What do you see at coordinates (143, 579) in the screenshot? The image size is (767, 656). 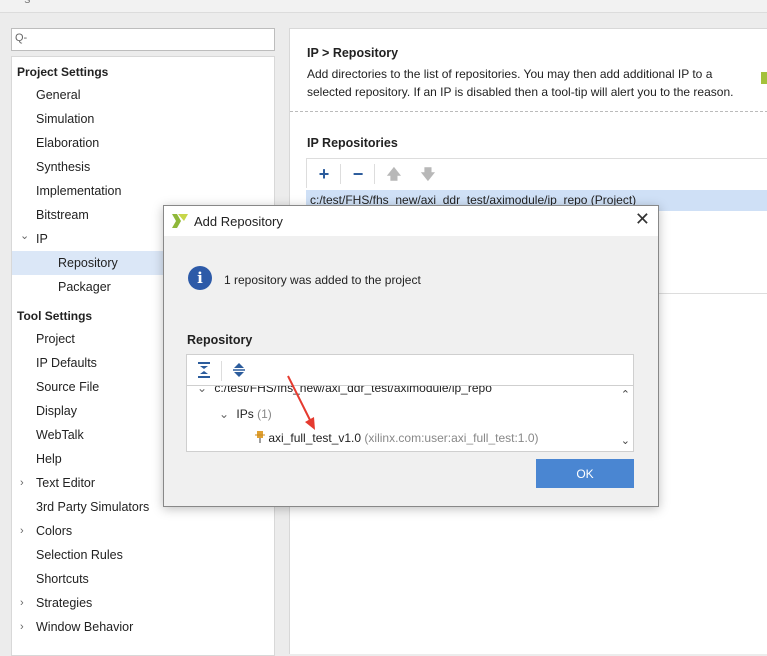 I see `settings-item-shortcuts: Shortcuts` at bounding box center [143, 579].